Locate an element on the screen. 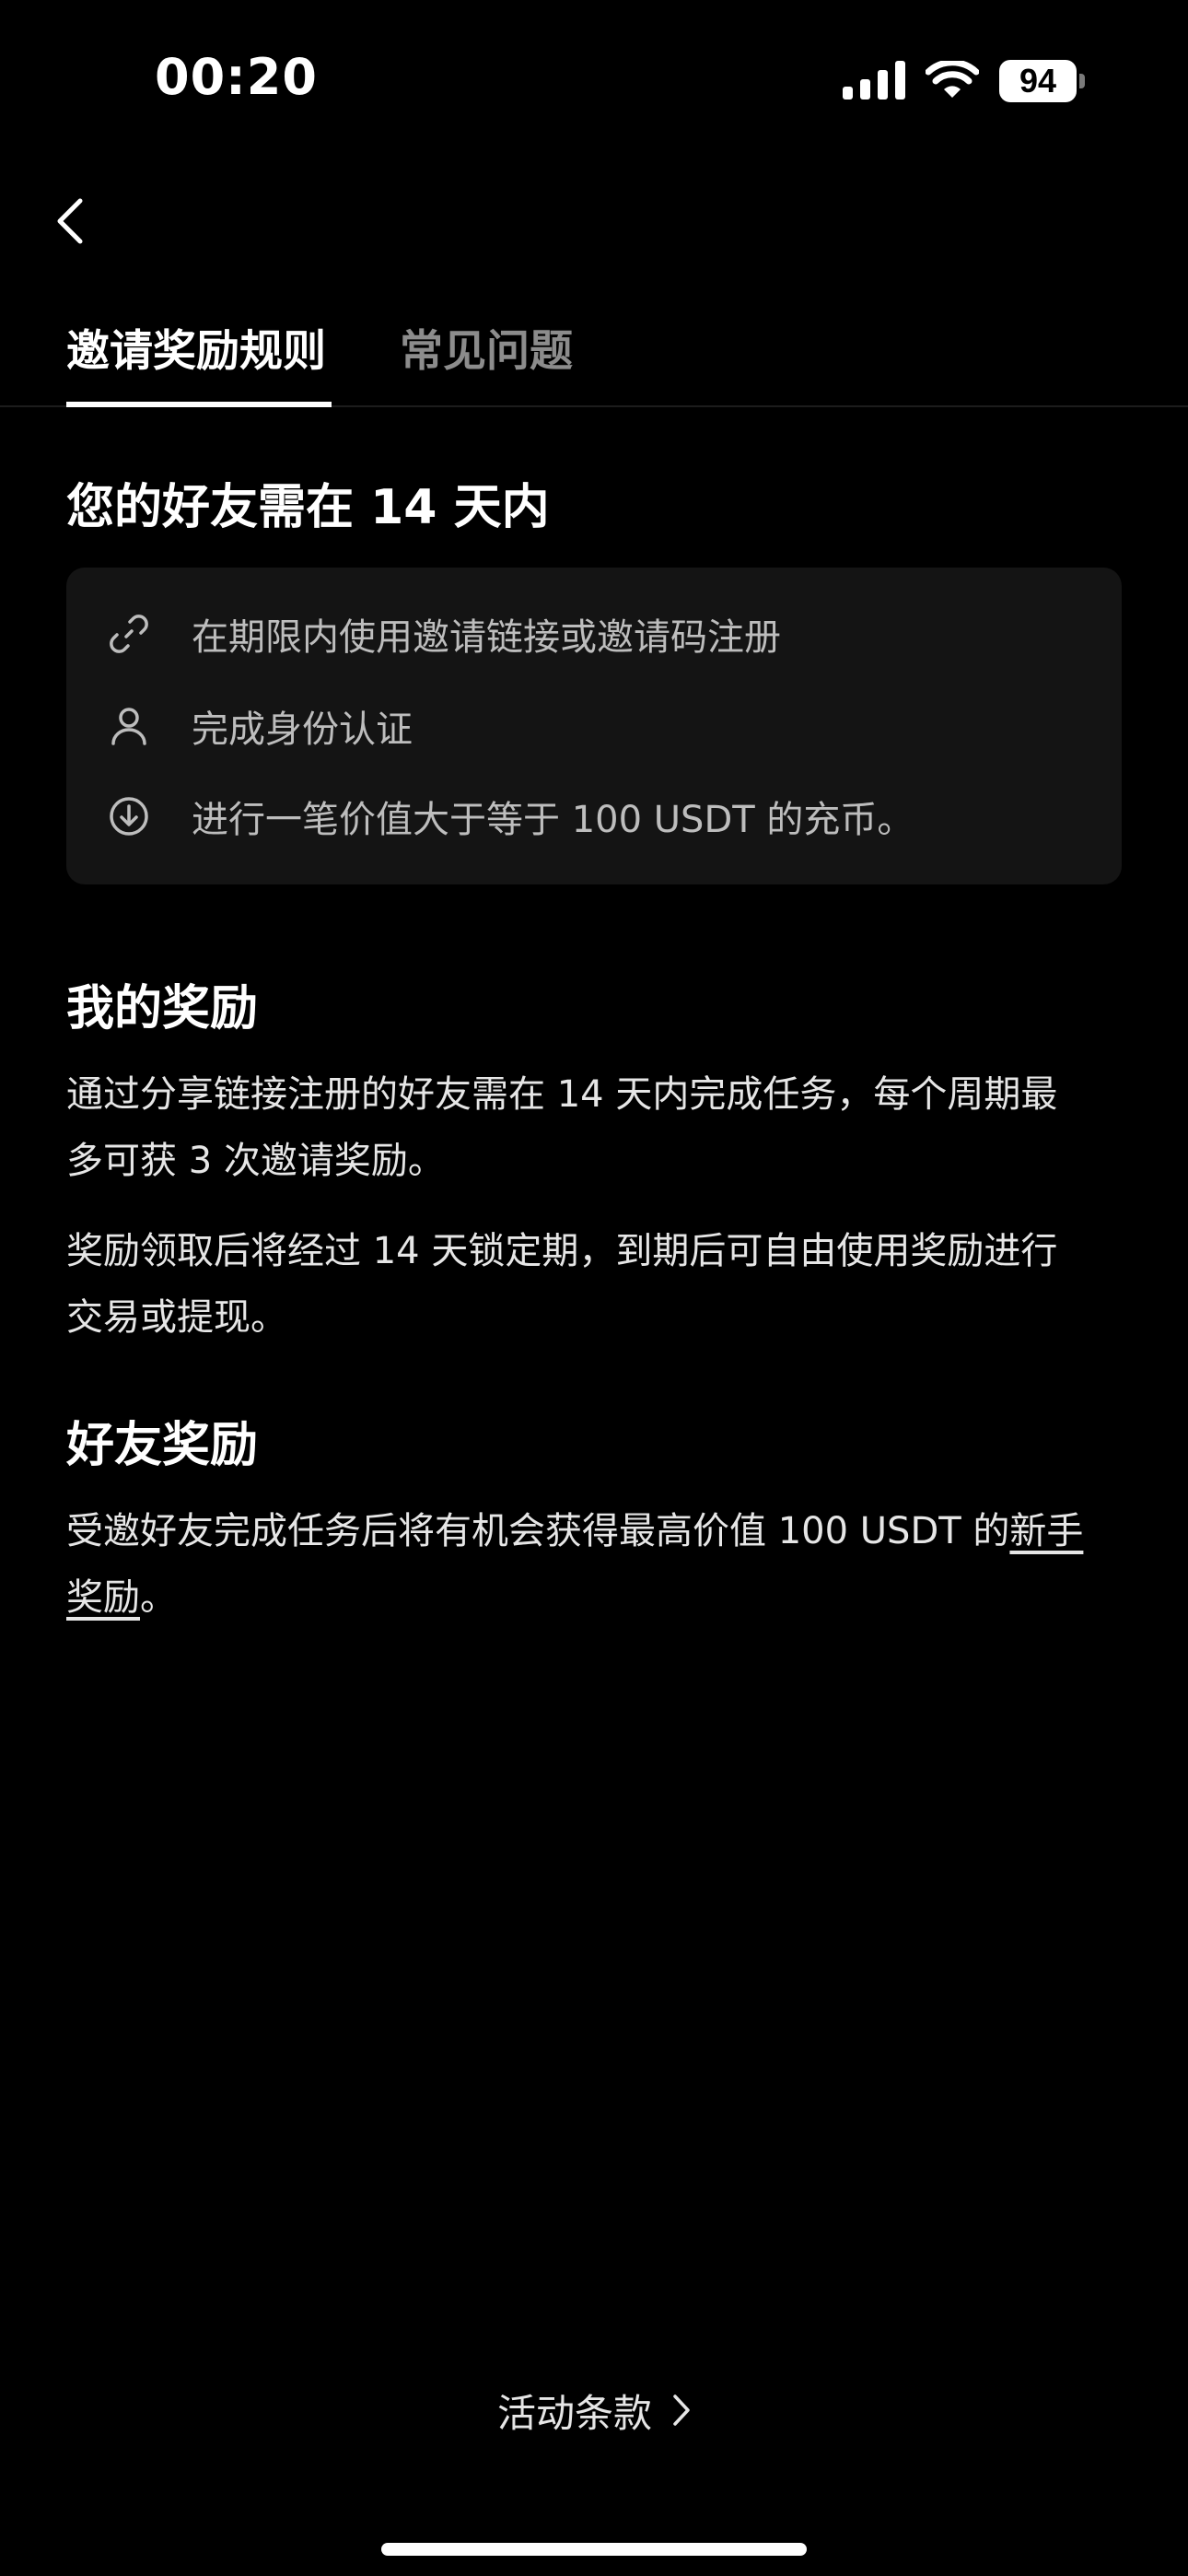 This screenshot has width=1188, height=2576. chevron-right-icon is located at coordinates (681, 2410).